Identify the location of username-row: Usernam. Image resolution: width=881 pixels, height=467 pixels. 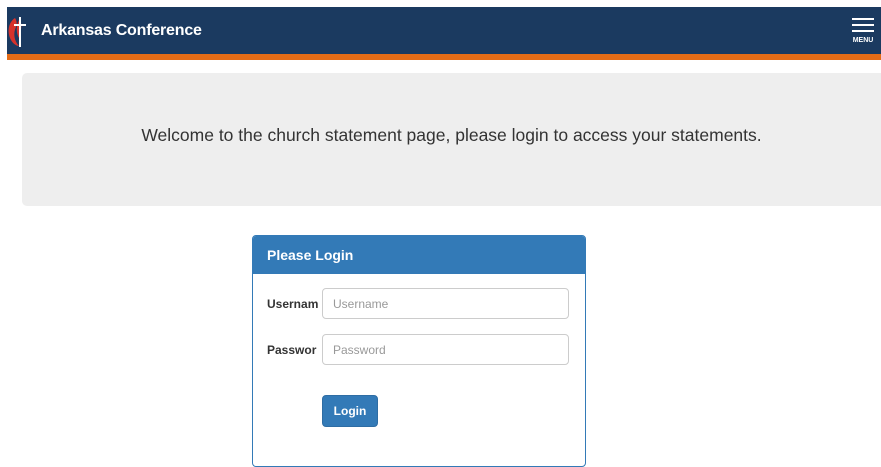
(419, 304).